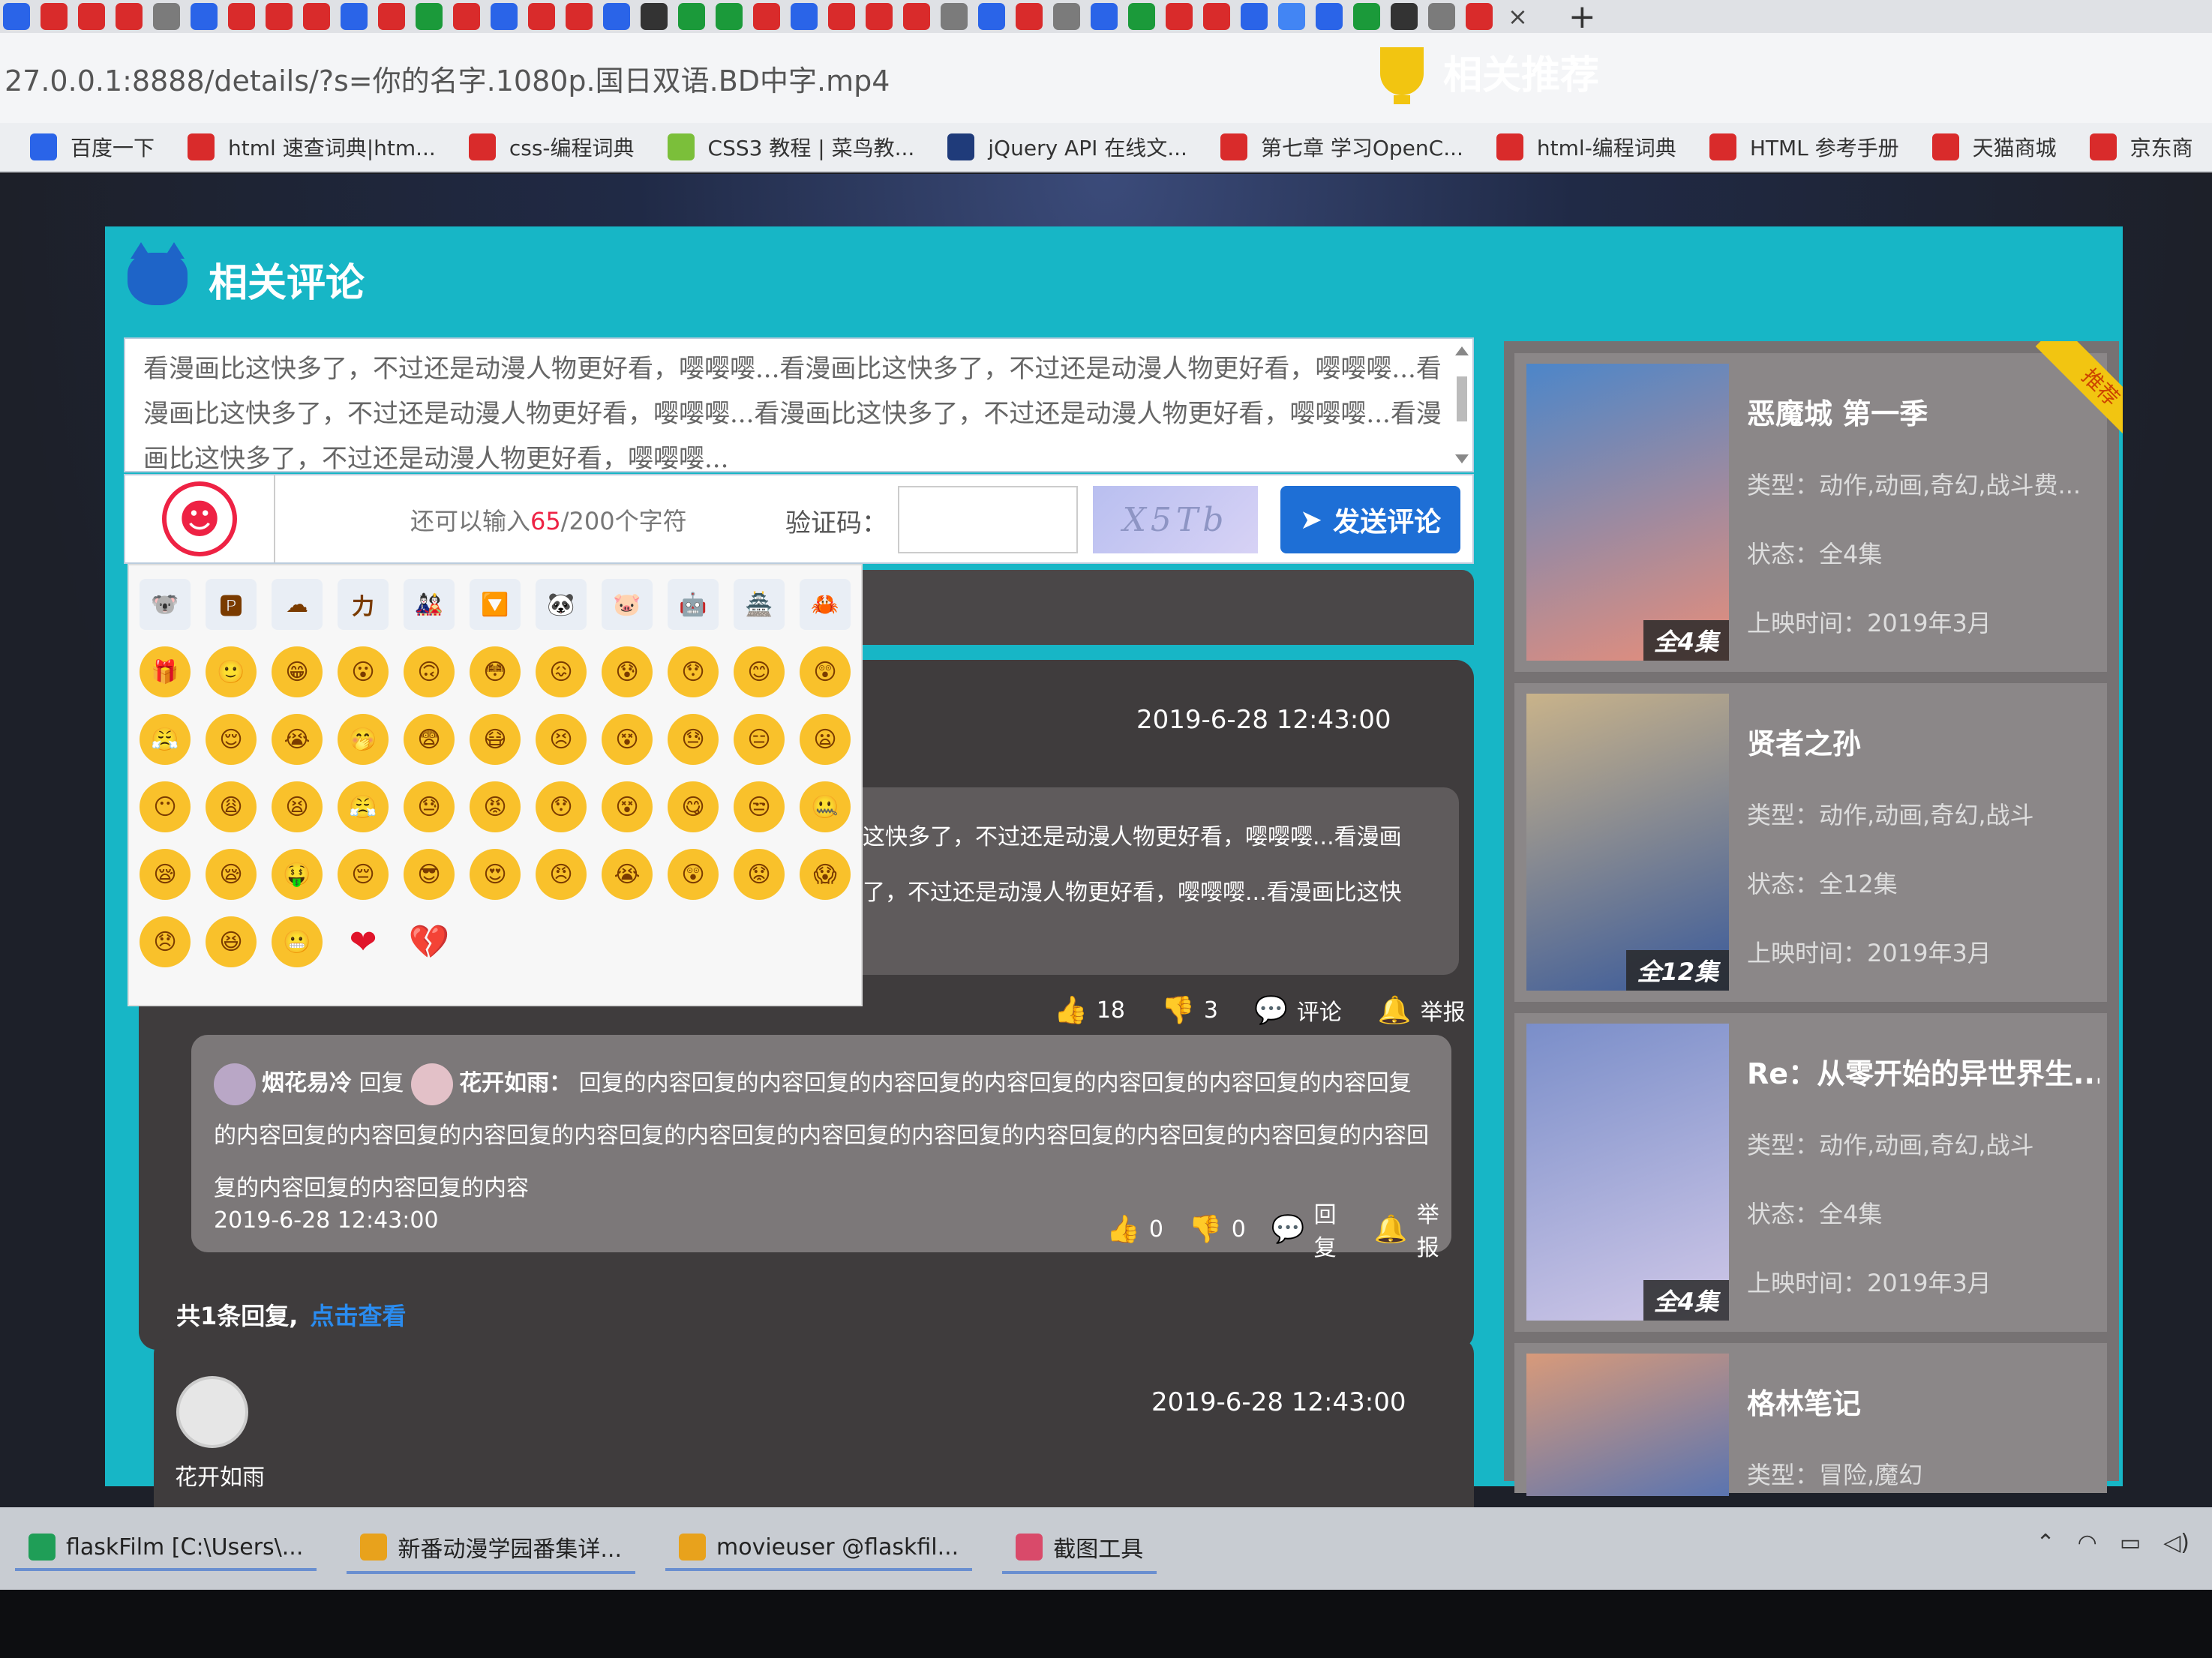 The image size is (2212, 1658). I want to click on textarea-scrollbar, so click(1461, 404).